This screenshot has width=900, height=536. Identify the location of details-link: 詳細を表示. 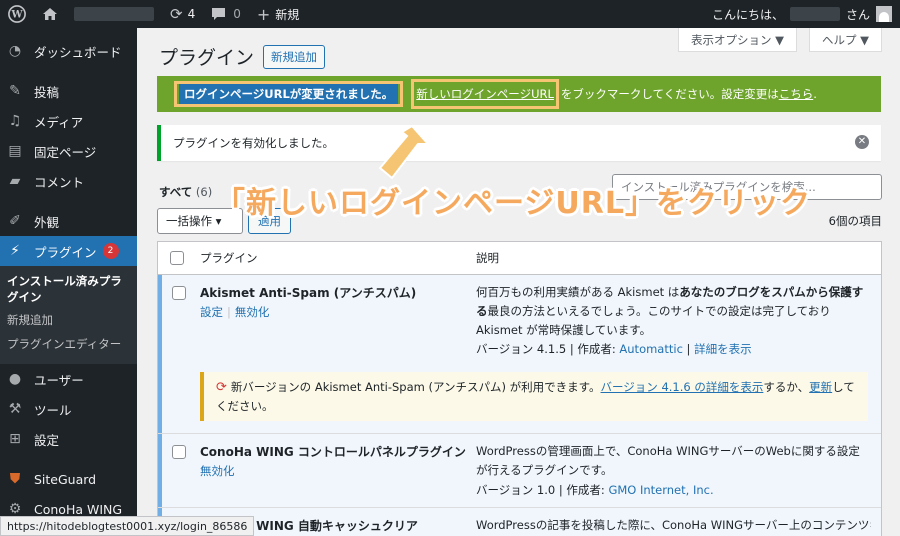
(723, 349).